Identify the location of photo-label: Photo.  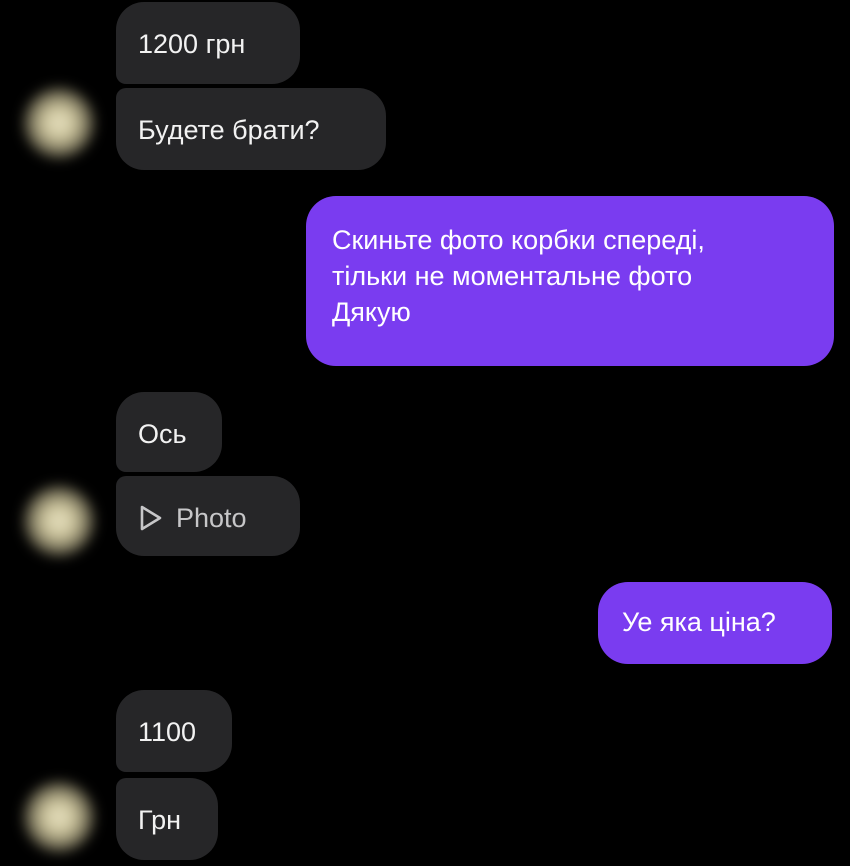
(211, 518).